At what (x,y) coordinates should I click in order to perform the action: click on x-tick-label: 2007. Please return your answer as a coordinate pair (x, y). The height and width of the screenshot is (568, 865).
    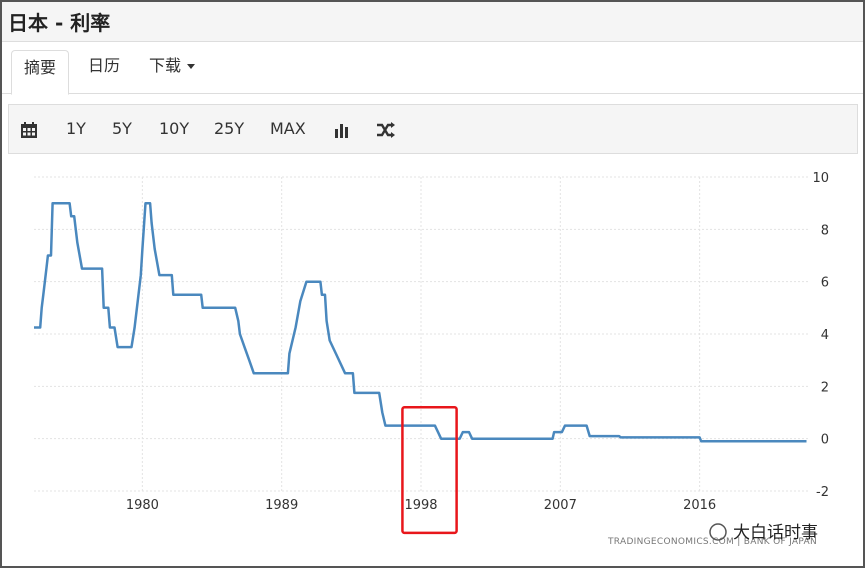
    Looking at the image, I should click on (560, 505).